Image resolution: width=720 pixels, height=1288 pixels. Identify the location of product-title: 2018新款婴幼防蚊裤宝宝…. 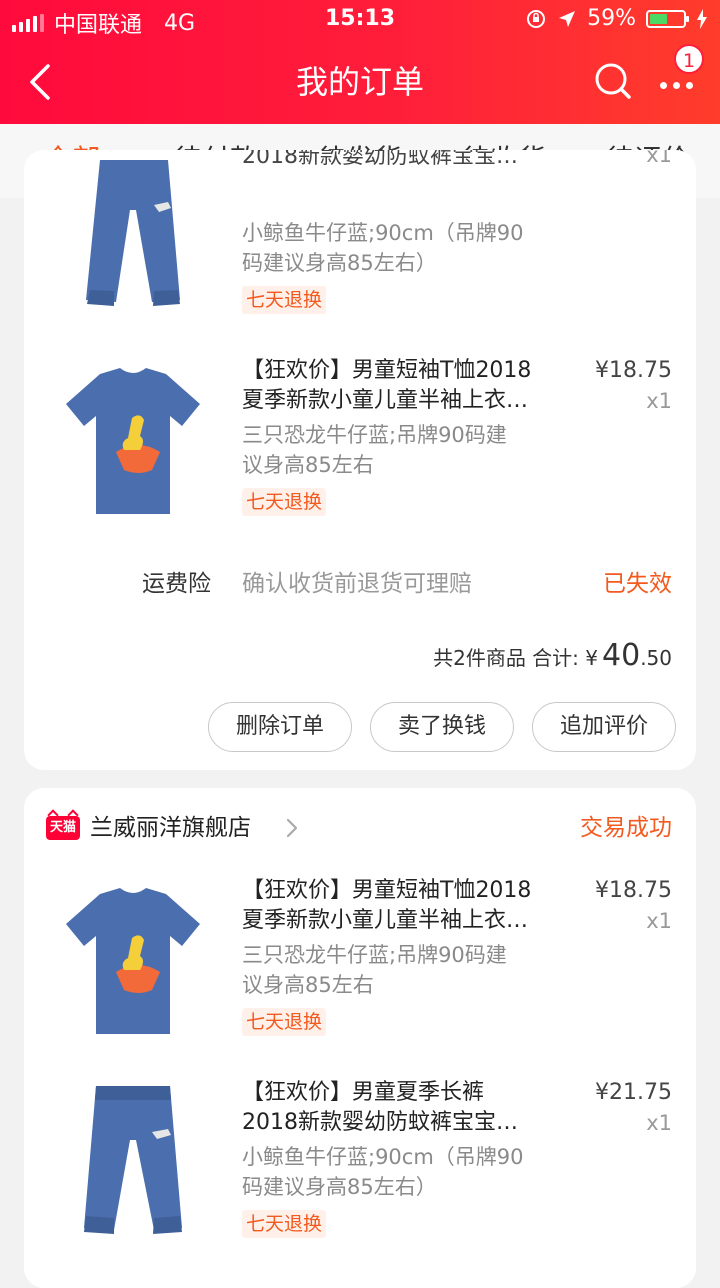
(403, 161).